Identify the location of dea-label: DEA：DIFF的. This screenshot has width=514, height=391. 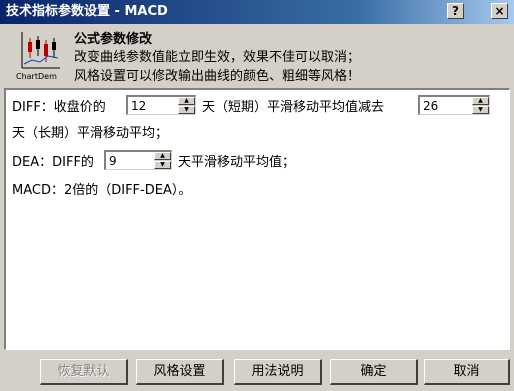
(53, 162).